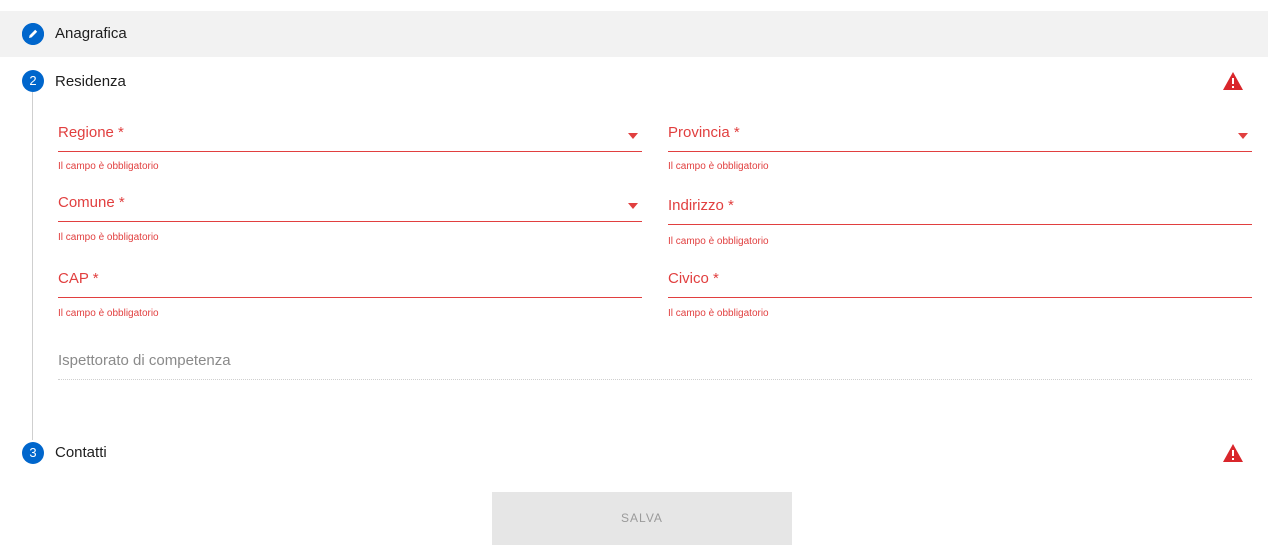  I want to click on ispettorato-label: Ispettorato di competenza, so click(144, 360).